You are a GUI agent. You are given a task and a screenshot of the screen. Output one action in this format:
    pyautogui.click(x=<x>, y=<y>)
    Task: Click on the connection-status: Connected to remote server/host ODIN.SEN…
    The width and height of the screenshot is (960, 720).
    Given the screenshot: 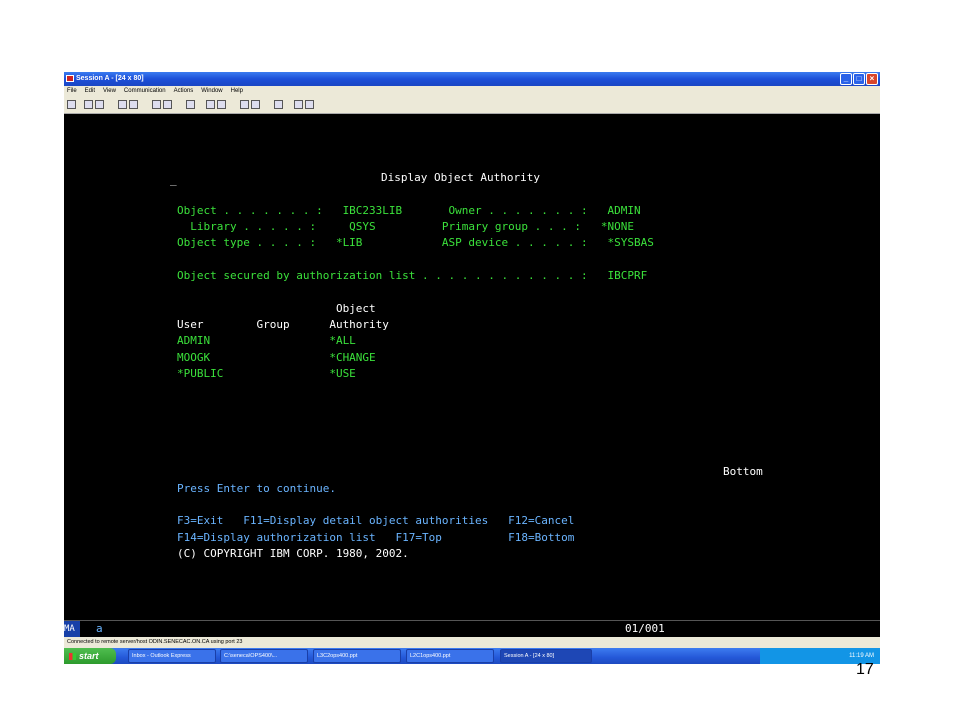 What is the action you would take?
    pyautogui.click(x=472, y=642)
    